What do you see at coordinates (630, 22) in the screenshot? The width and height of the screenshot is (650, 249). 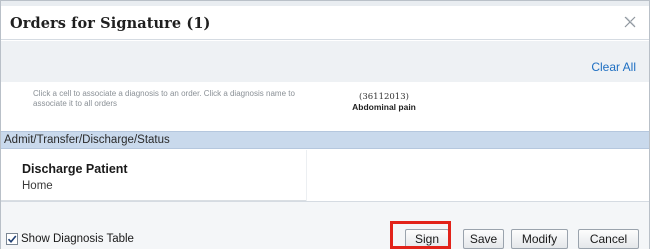 I see `close-icon` at bounding box center [630, 22].